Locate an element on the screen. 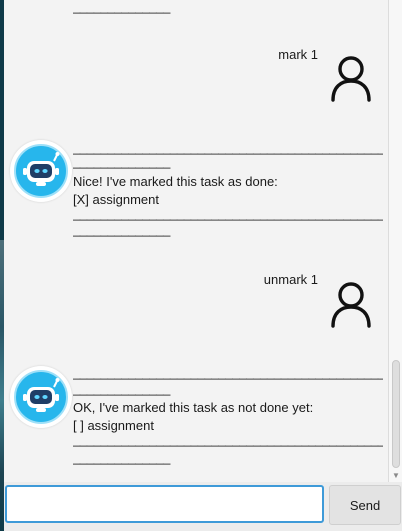  bot-message-line: Nice! I've marked this task as done: is located at coordinates (175, 181).